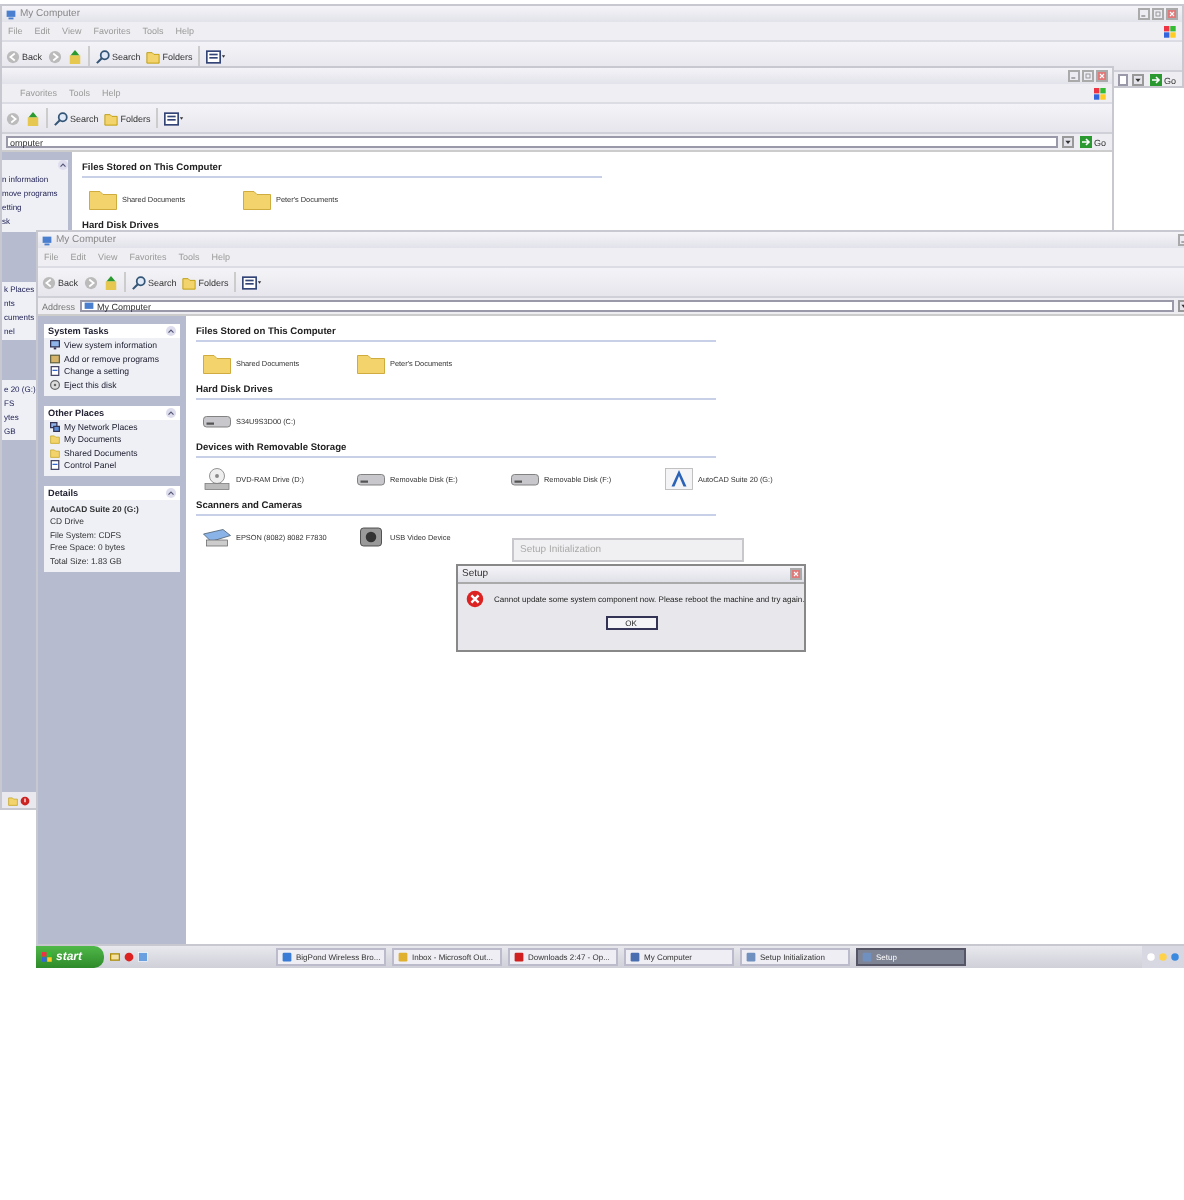 Image resolution: width=1184 pixels, height=1200 pixels. Describe the element at coordinates (55, 426) in the screenshot. I see `network-icon` at that location.